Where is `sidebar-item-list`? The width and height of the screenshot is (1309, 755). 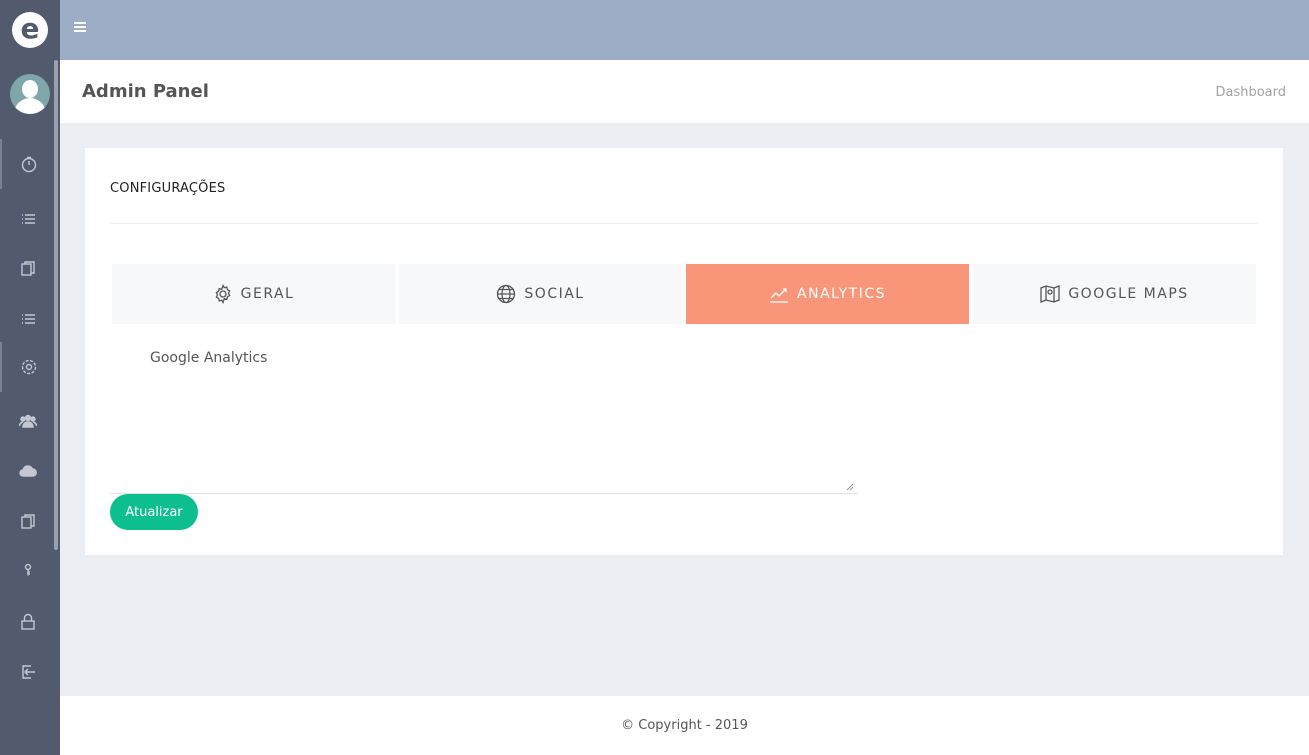
sidebar-item-list is located at coordinates (28, 219).